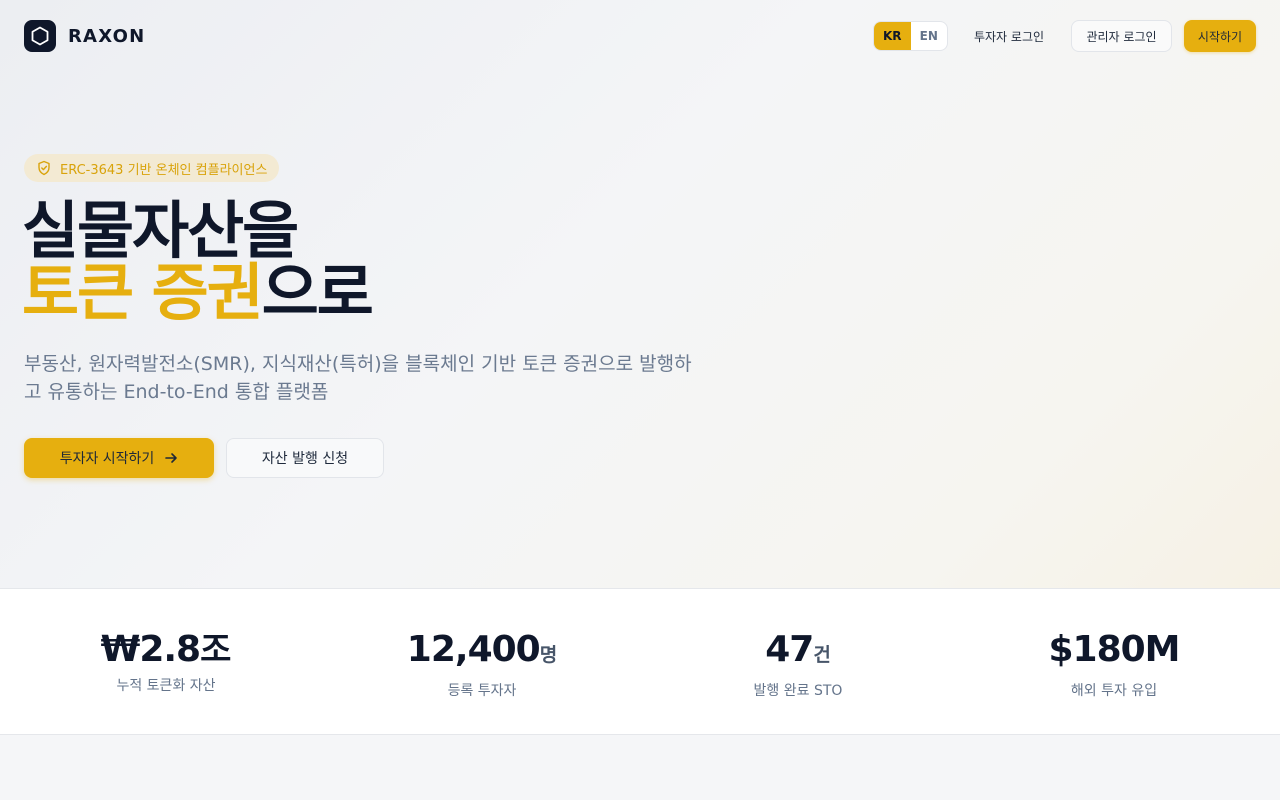  What do you see at coordinates (171, 458) in the screenshot?
I see `arrow-right-icon` at bounding box center [171, 458].